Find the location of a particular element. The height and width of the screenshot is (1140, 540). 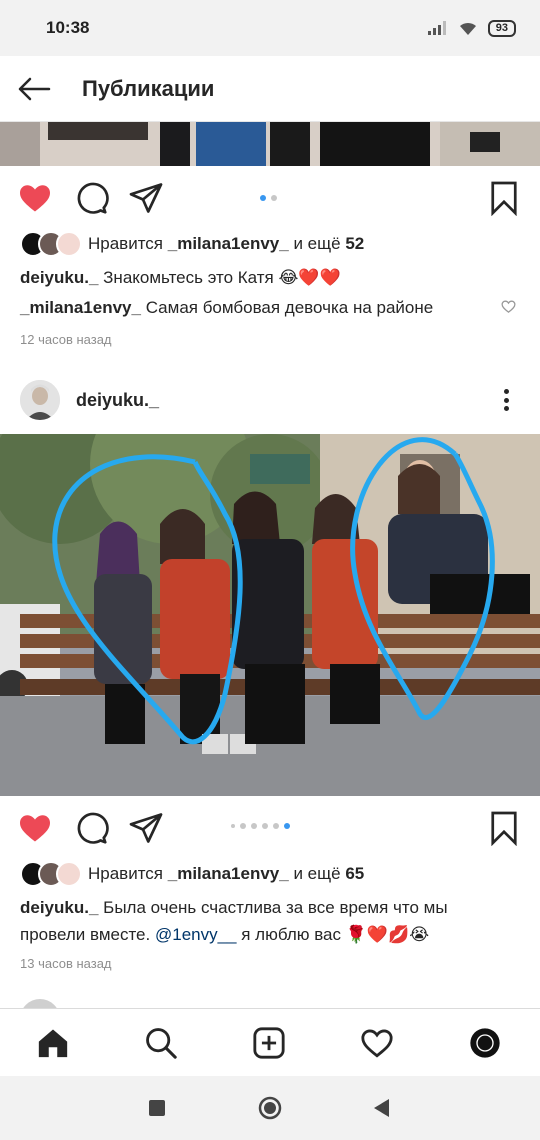

caption-tail: я люблю вас 🌹❤️💋😭 is located at coordinates (335, 934).